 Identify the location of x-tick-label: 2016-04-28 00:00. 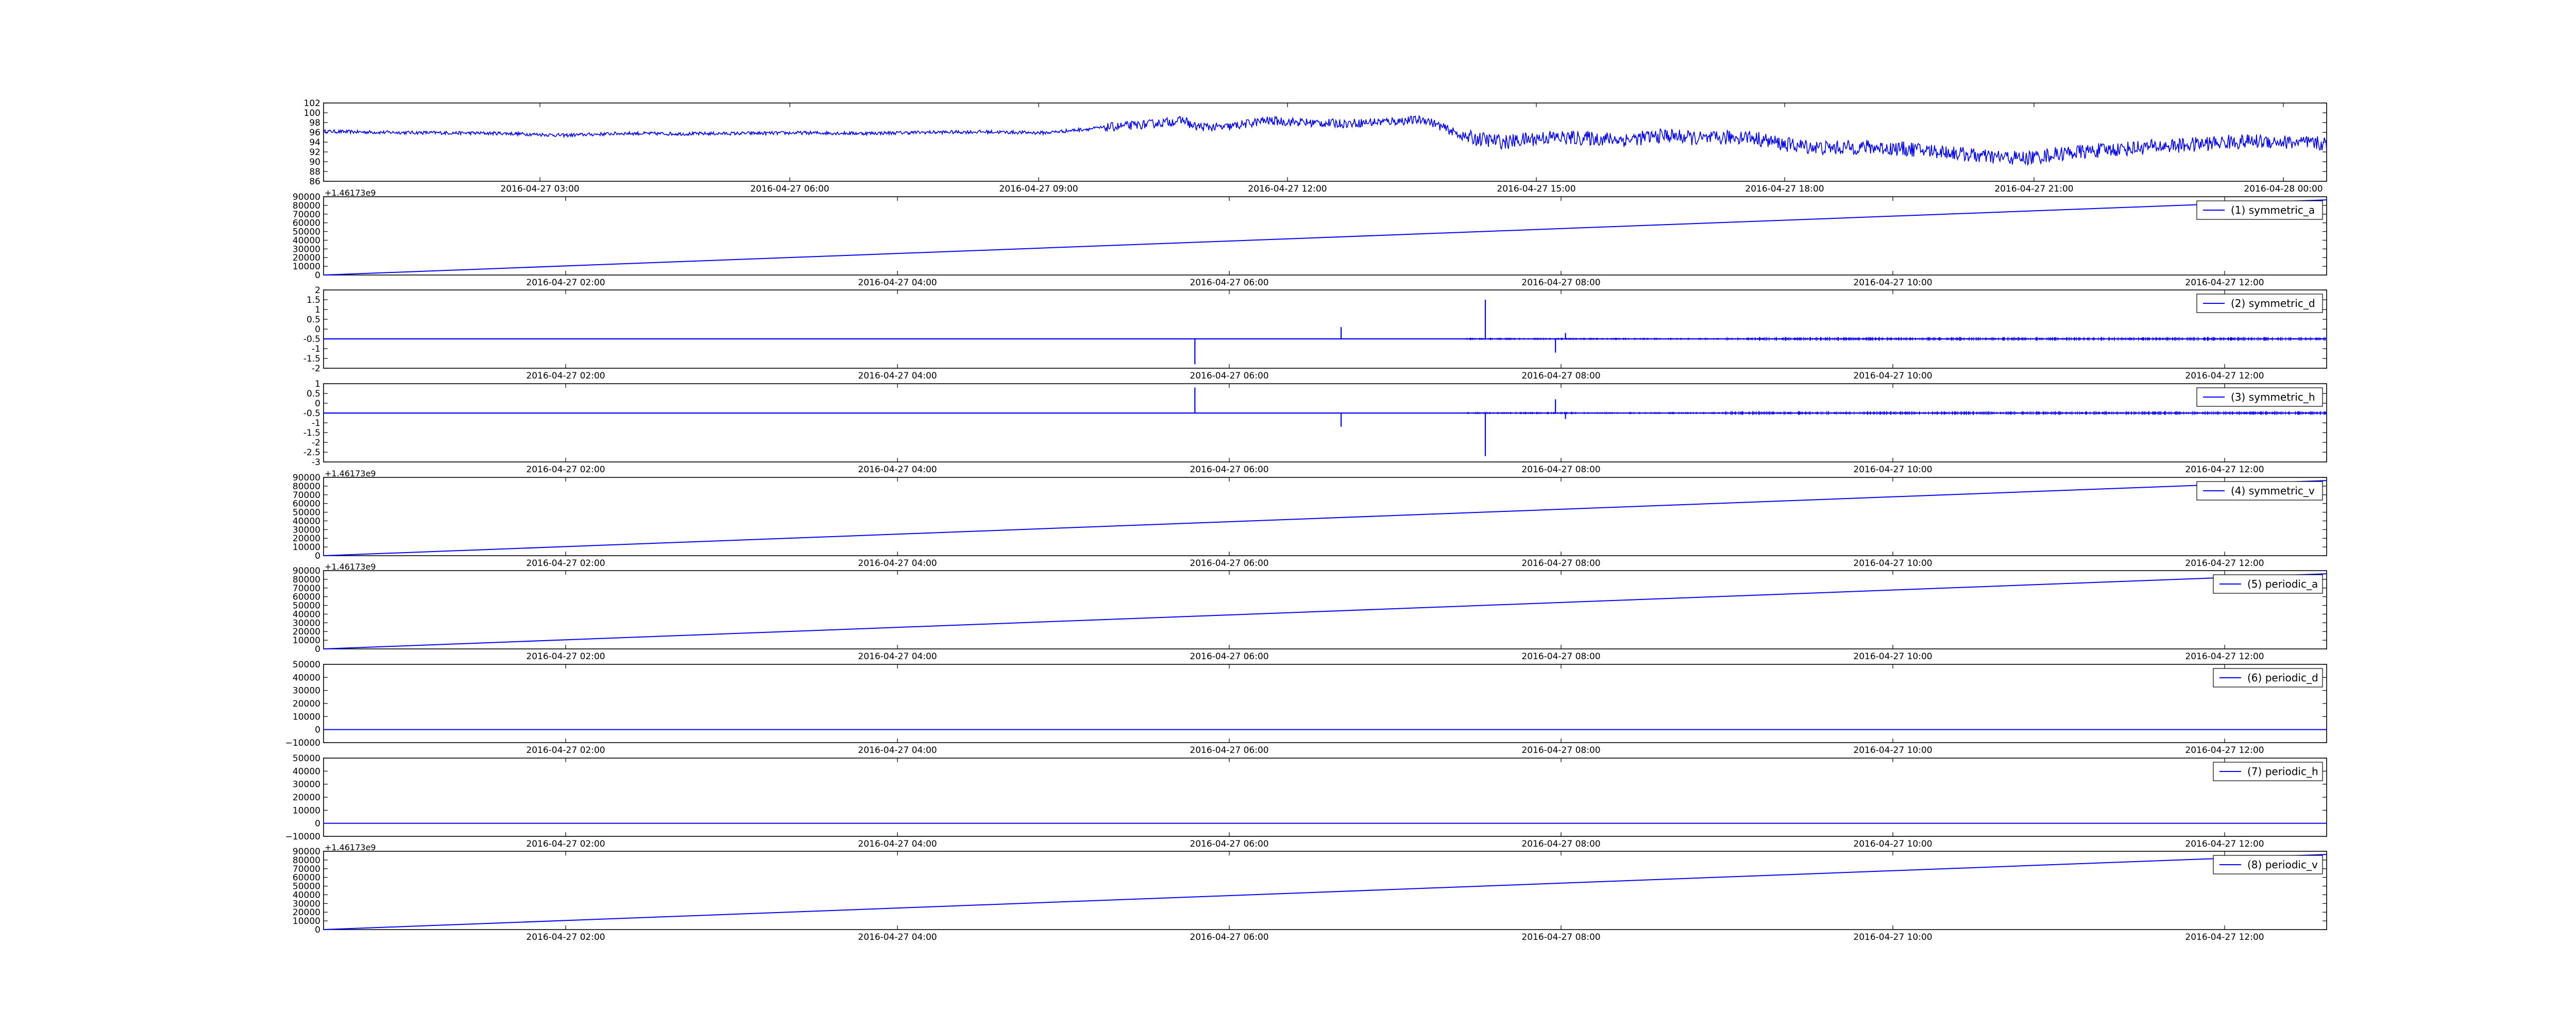
(2283, 189).